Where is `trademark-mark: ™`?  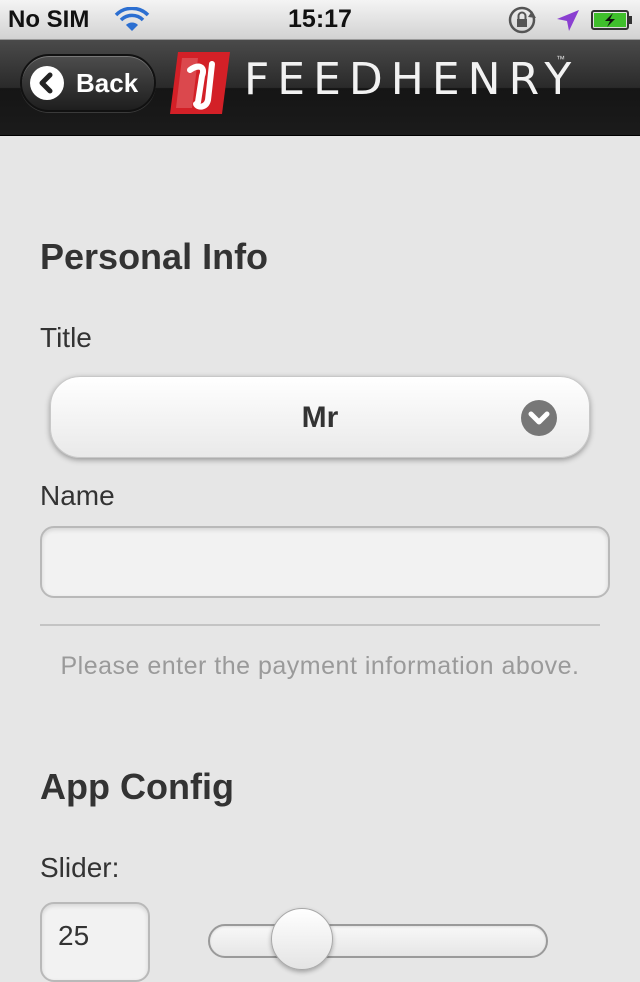 trademark-mark: ™ is located at coordinates (560, 59).